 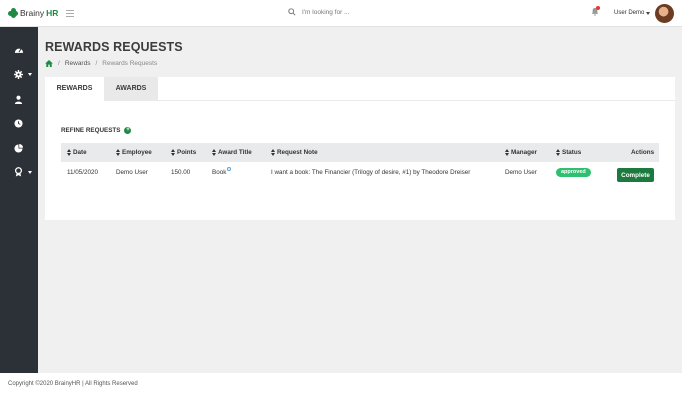 I want to click on cell-status: approved, so click(x=573, y=175).